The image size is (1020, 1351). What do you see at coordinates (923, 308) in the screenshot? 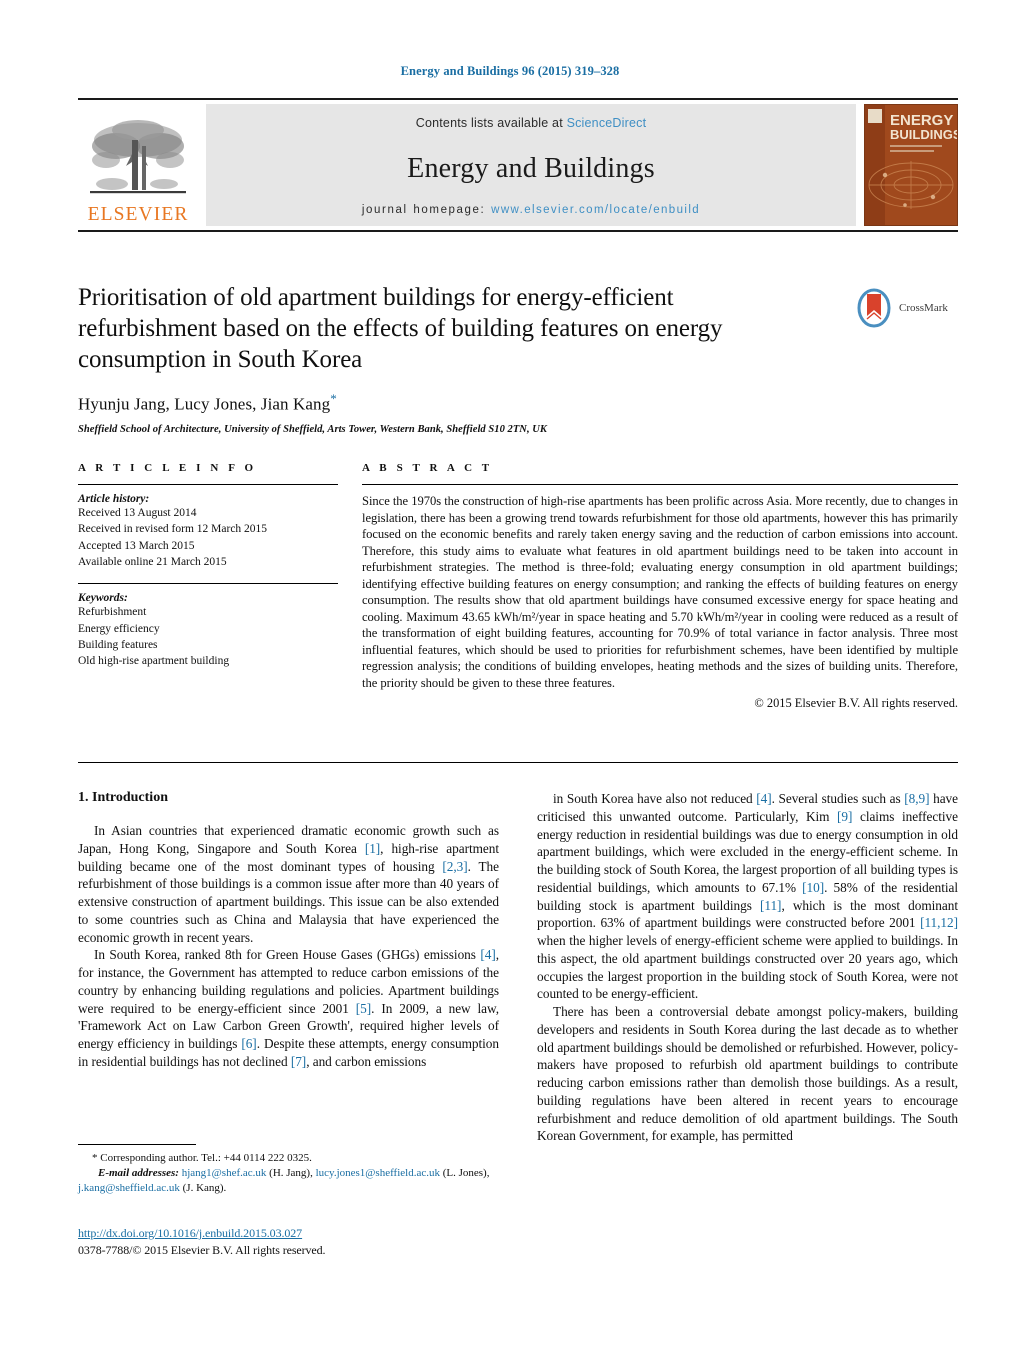
I see `crossmark-label: CrossMark` at bounding box center [923, 308].